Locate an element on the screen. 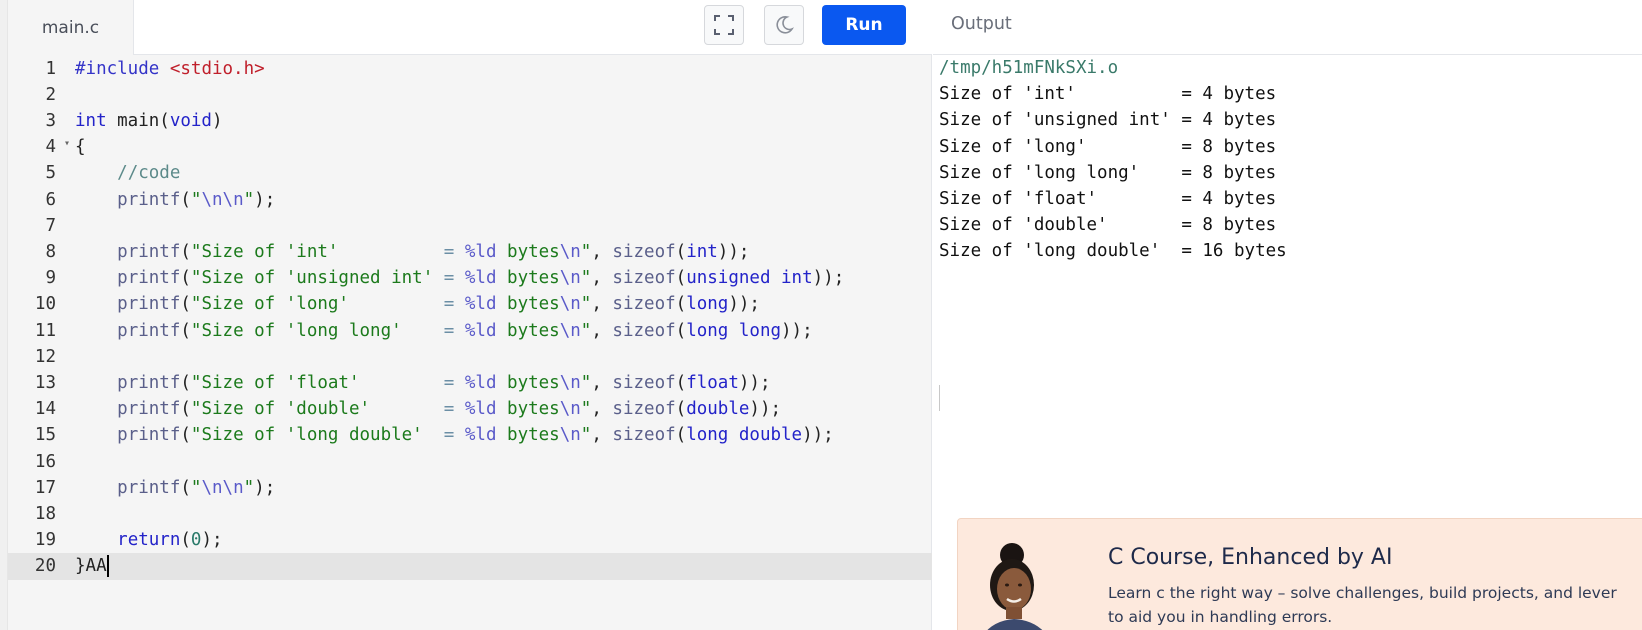  file-tab-main-c: main.c is located at coordinates (71, 27).